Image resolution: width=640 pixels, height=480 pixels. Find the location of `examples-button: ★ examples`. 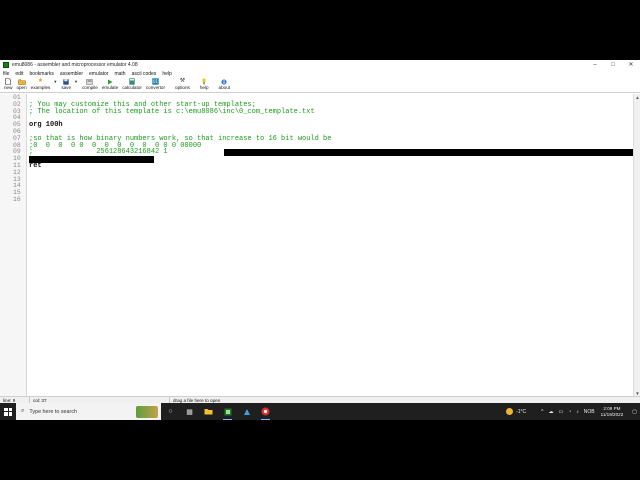

examples-button: ★ examples is located at coordinates (41, 84).